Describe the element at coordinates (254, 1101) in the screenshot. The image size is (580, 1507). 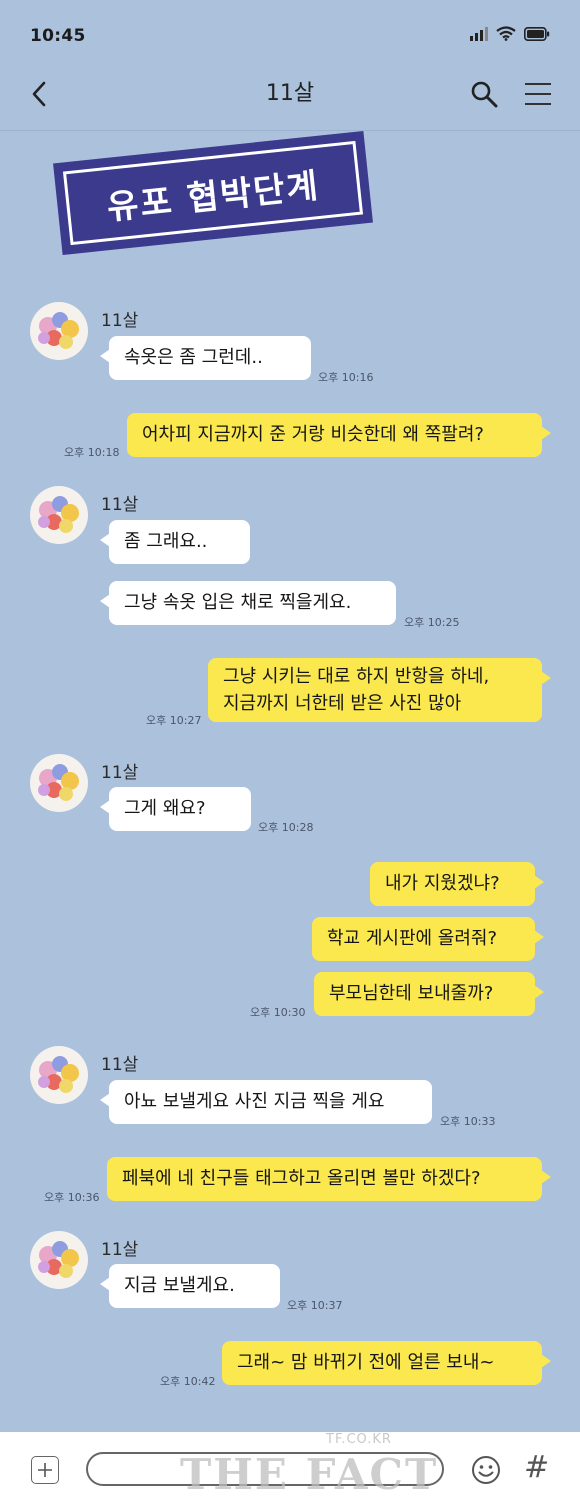
I see `message-text: 아뇨 보낼게요 사진 지금 찍을 게요` at that location.